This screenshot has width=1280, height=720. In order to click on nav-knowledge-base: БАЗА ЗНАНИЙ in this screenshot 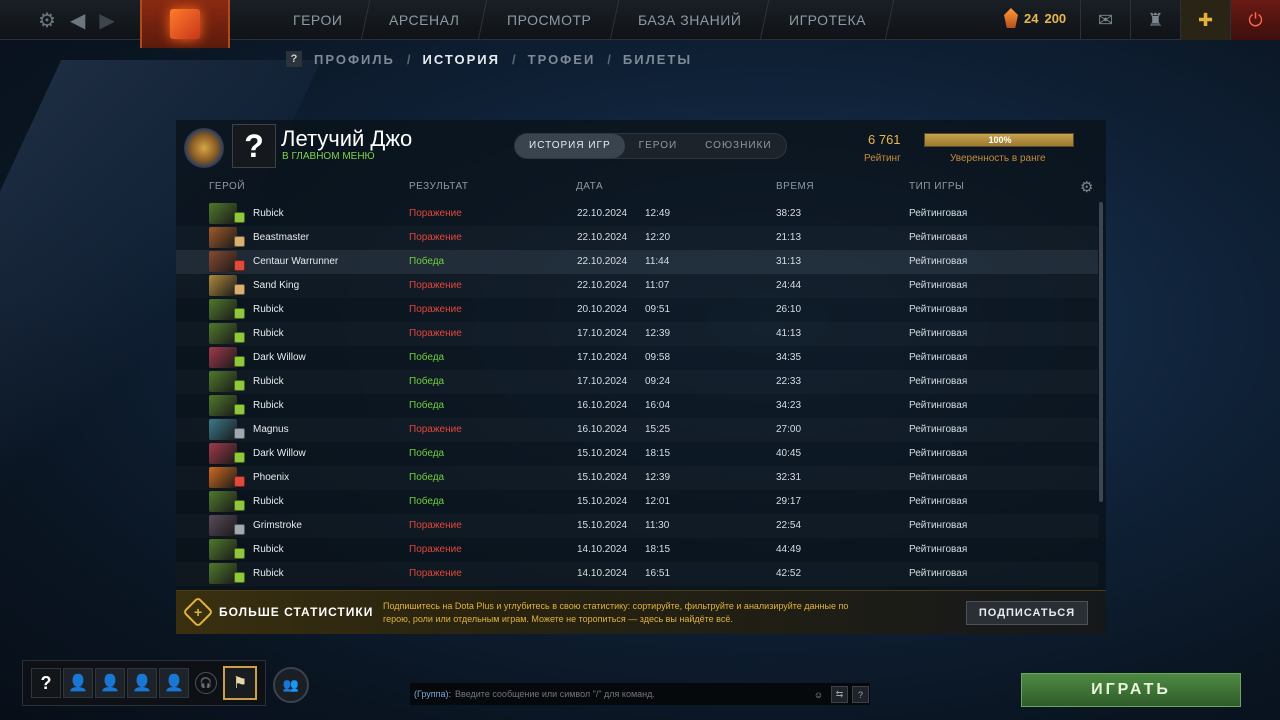, I will do `click(690, 20)`.